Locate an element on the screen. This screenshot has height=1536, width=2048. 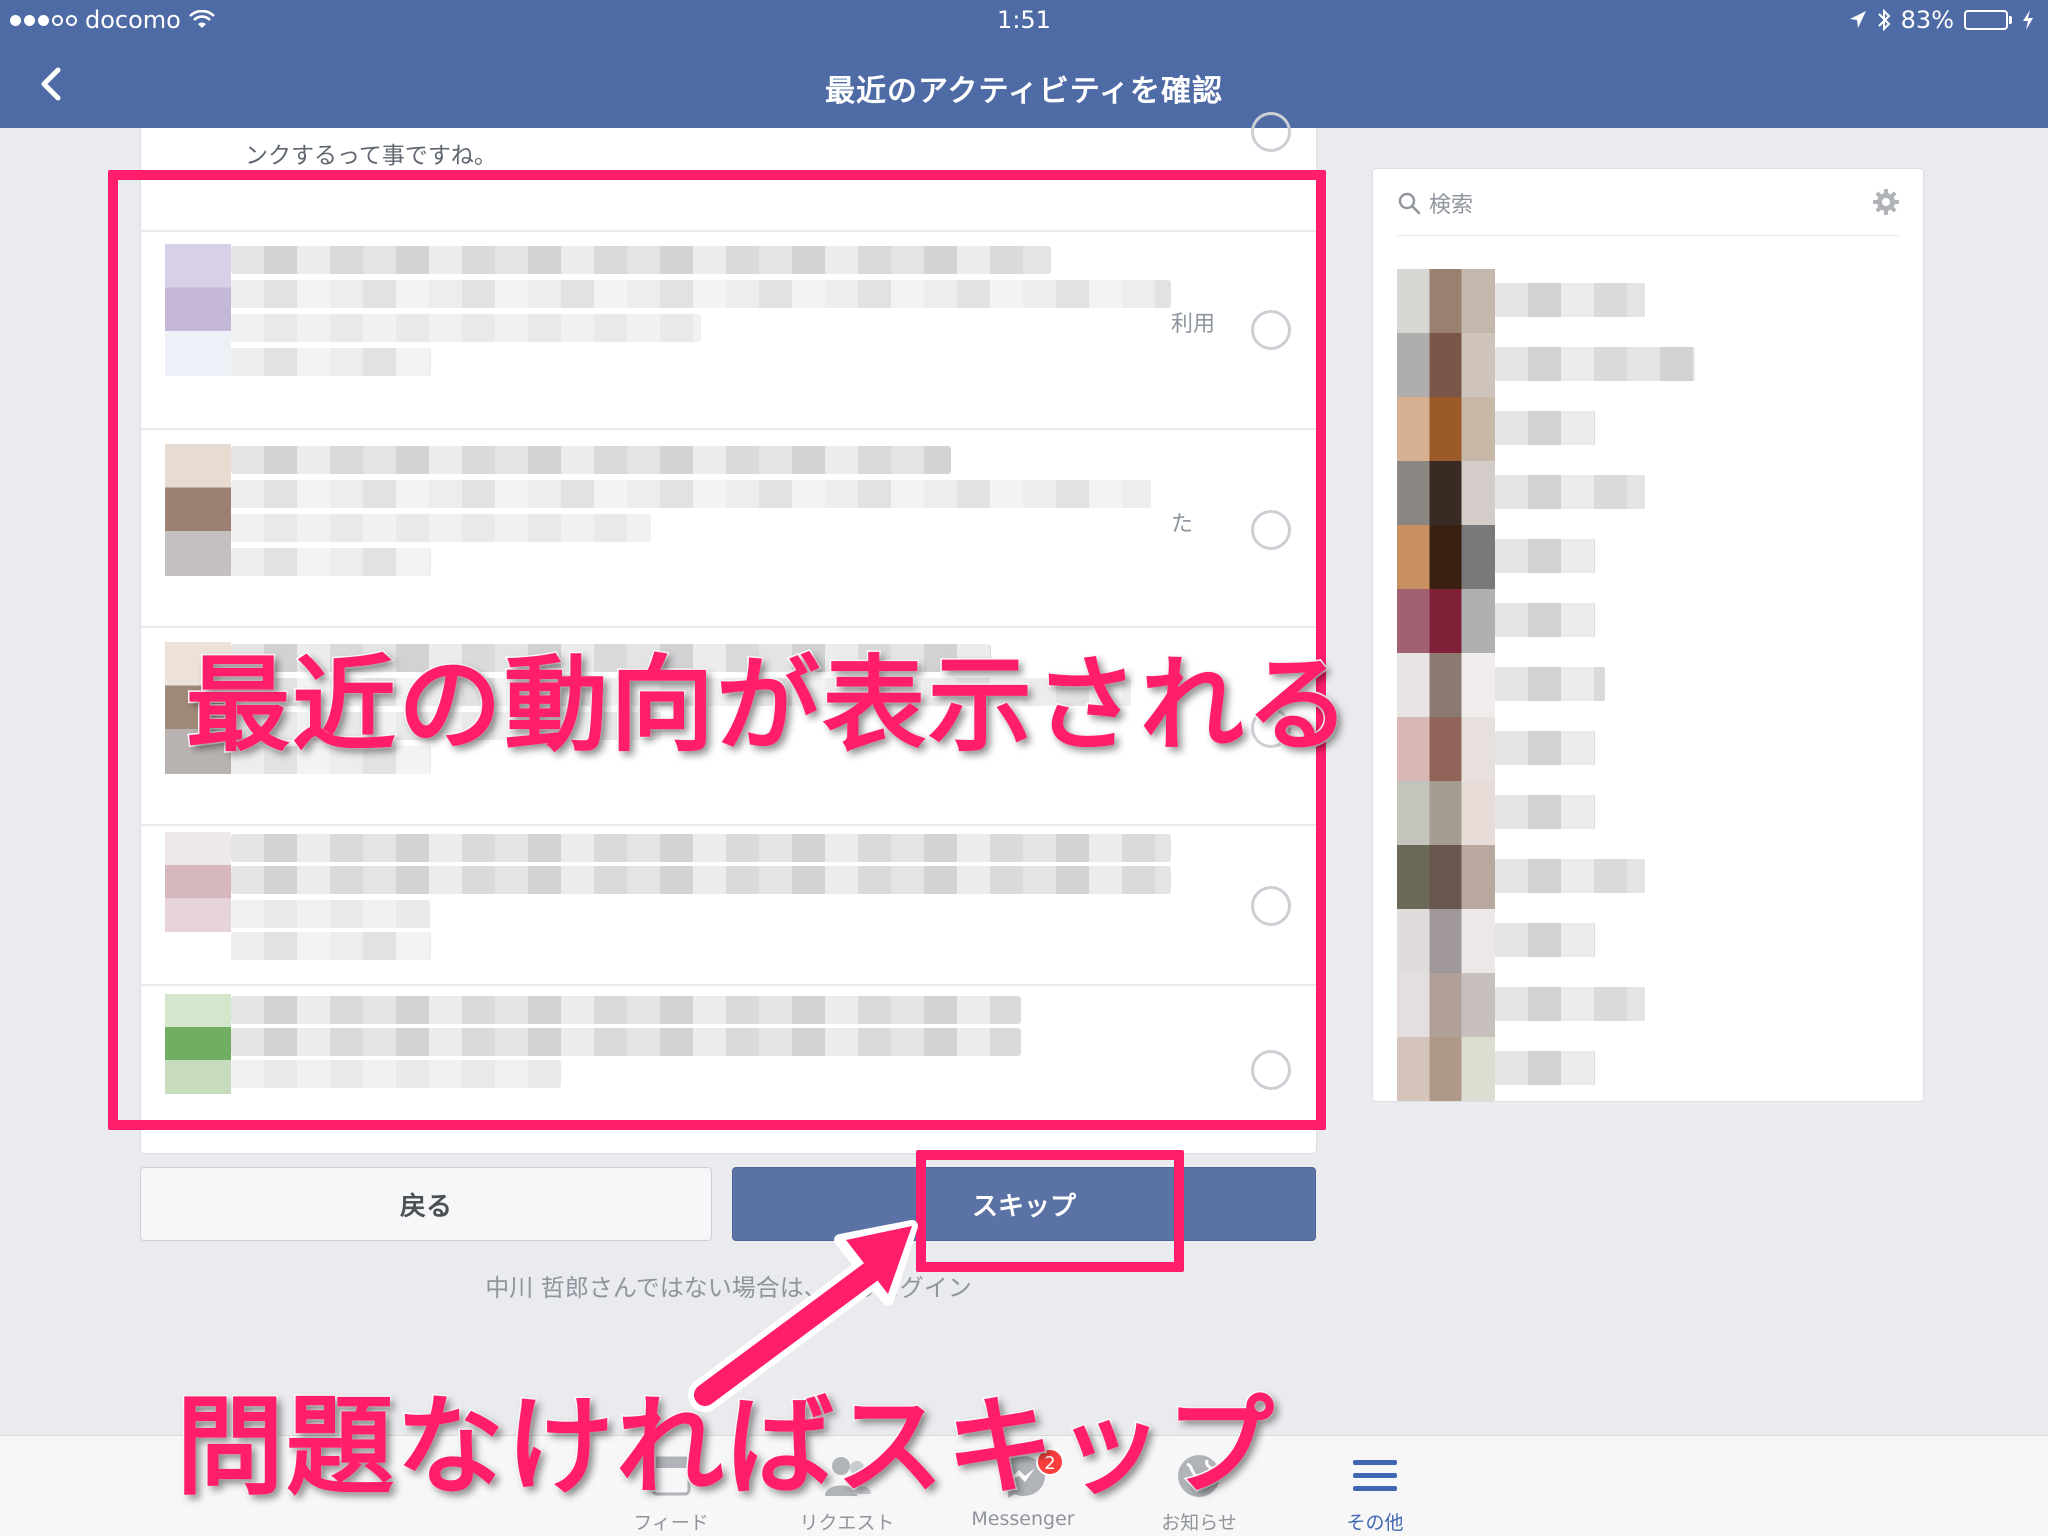
bluetooth-icon is located at coordinates (1884, 20).